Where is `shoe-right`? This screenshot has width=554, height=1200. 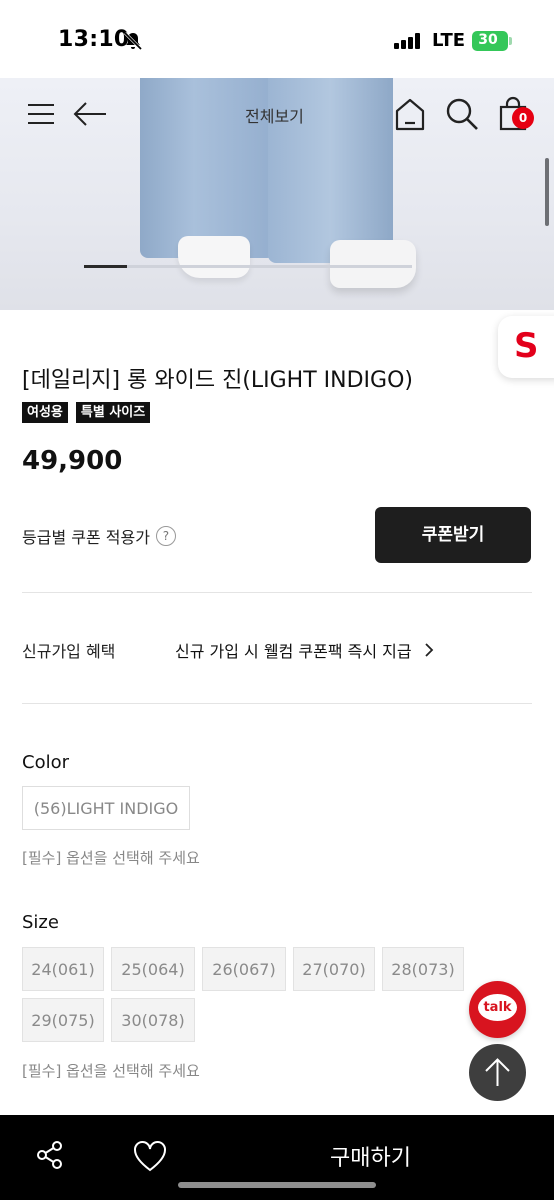
shoe-right is located at coordinates (373, 264).